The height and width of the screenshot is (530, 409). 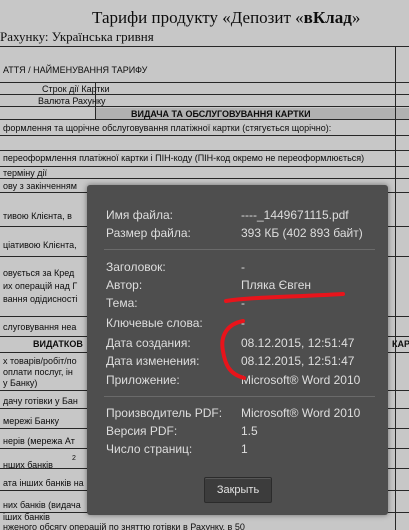 What do you see at coordinates (237, 304) in the screenshot?
I see `property-subject: Тема: -` at bounding box center [237, 304].